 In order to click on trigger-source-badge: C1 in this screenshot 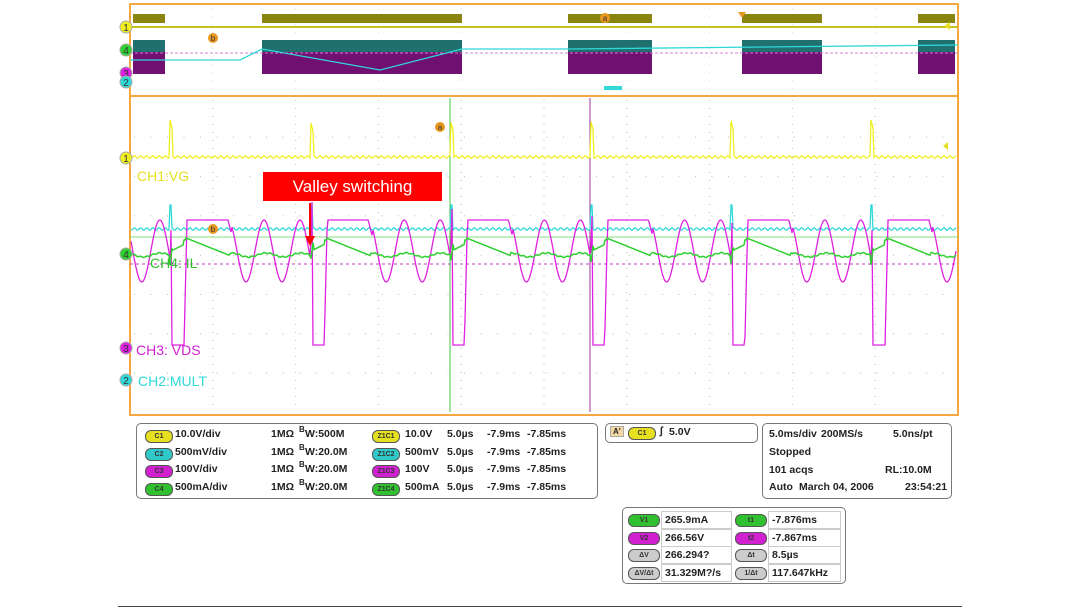, I will do `click(642, 433)`.